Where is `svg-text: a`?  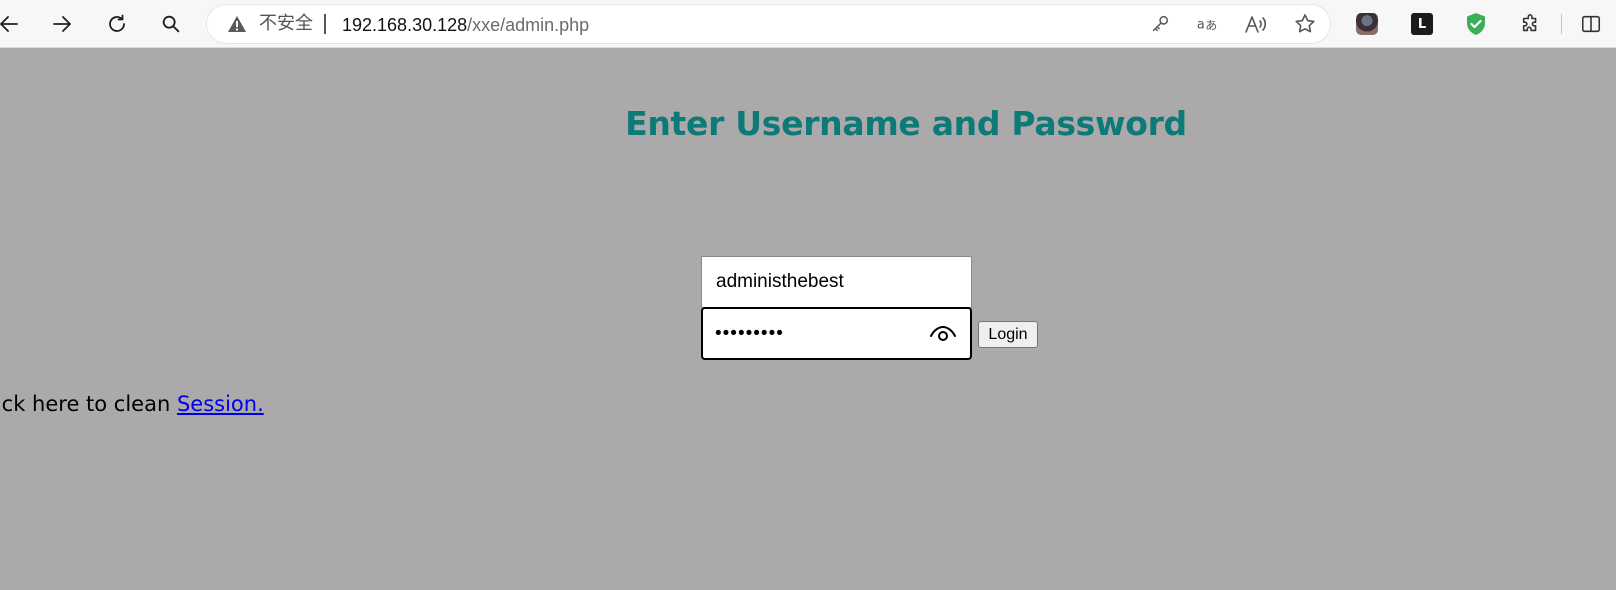
svg-text: a is located at coordinates (1201, 25).